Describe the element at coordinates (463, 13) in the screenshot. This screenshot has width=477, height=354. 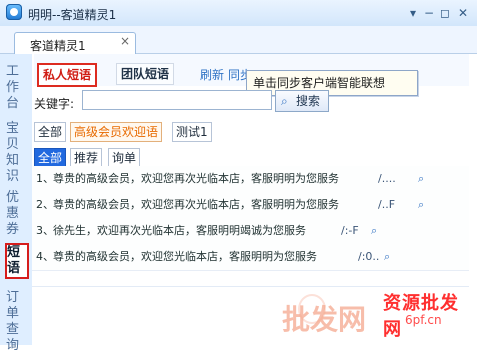
I see `close-icon: ✕` at that location.